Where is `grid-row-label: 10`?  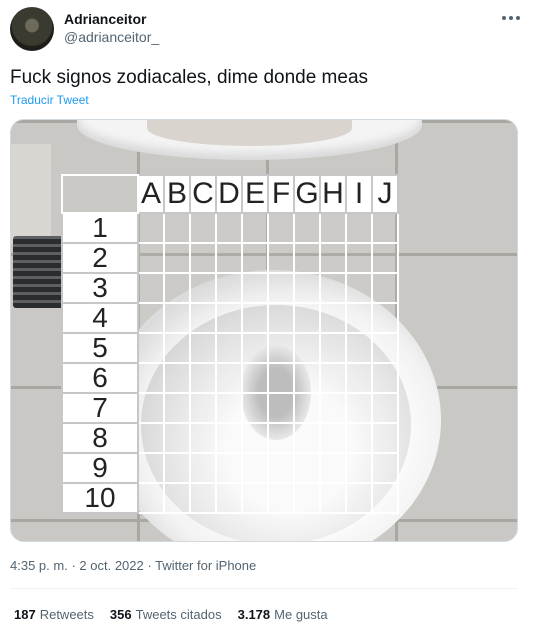 grid-row-label: 10 is located at coordinates (100, 498).